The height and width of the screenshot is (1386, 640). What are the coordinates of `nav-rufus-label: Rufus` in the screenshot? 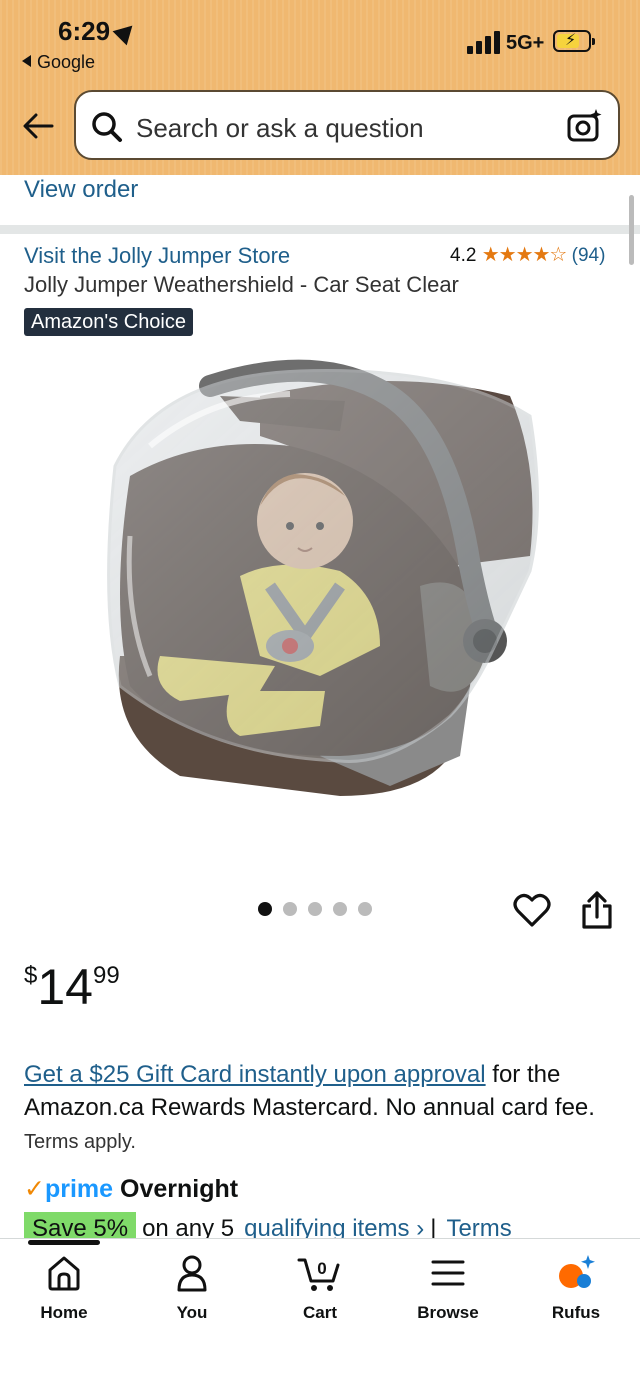 It's located at (576, 1312).